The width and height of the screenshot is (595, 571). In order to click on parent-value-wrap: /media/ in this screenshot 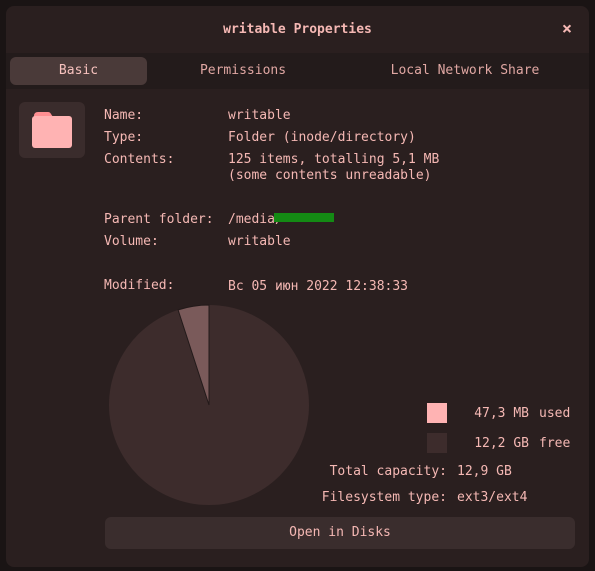, I will do `click(281, 219)`.